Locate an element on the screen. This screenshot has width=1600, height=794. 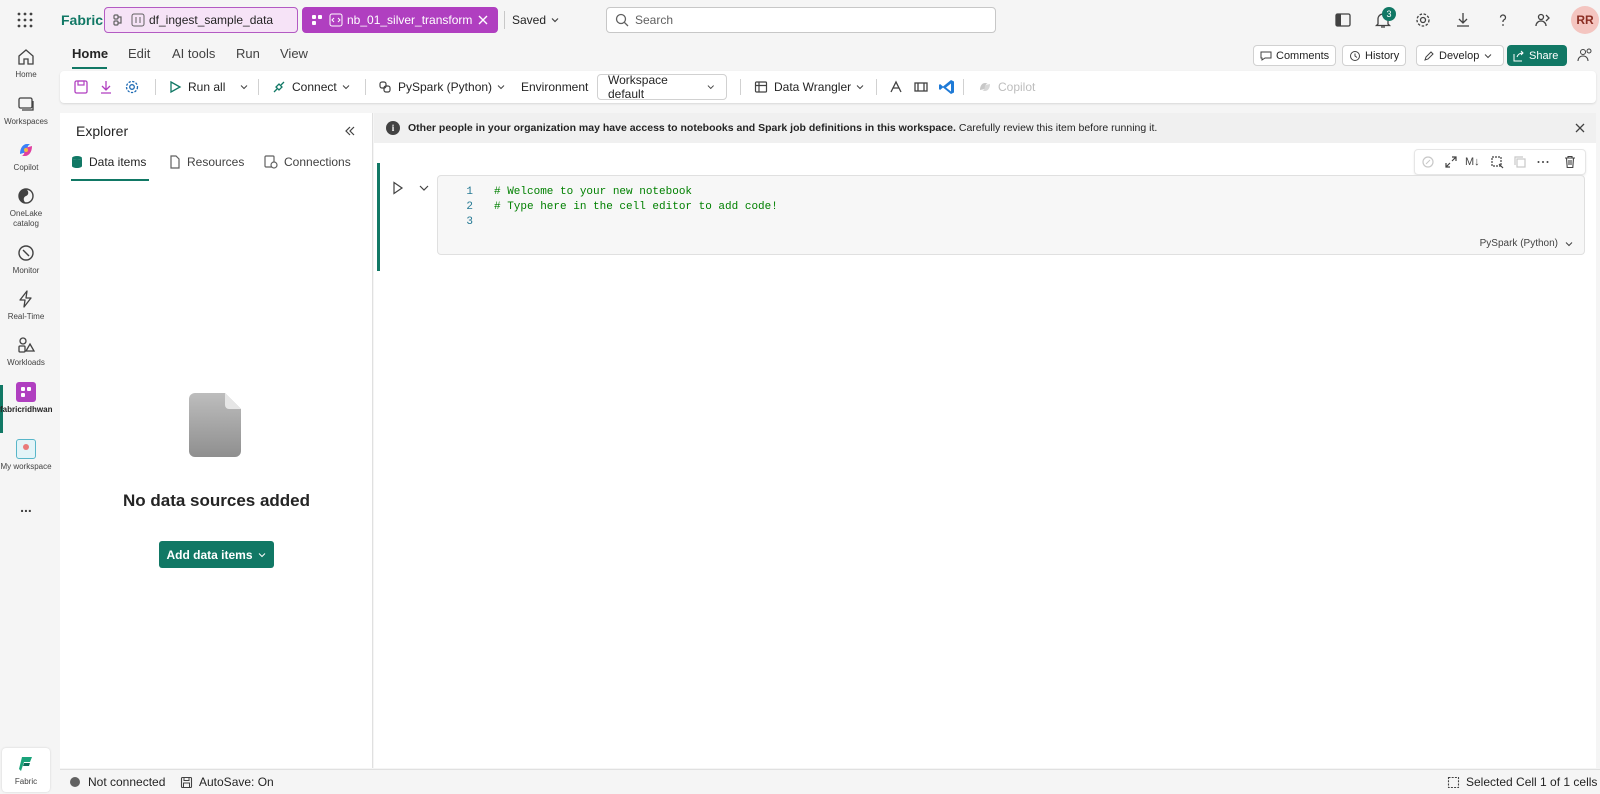
rail-item-workspaces: Workspaces is located at coordinates (26, 110).